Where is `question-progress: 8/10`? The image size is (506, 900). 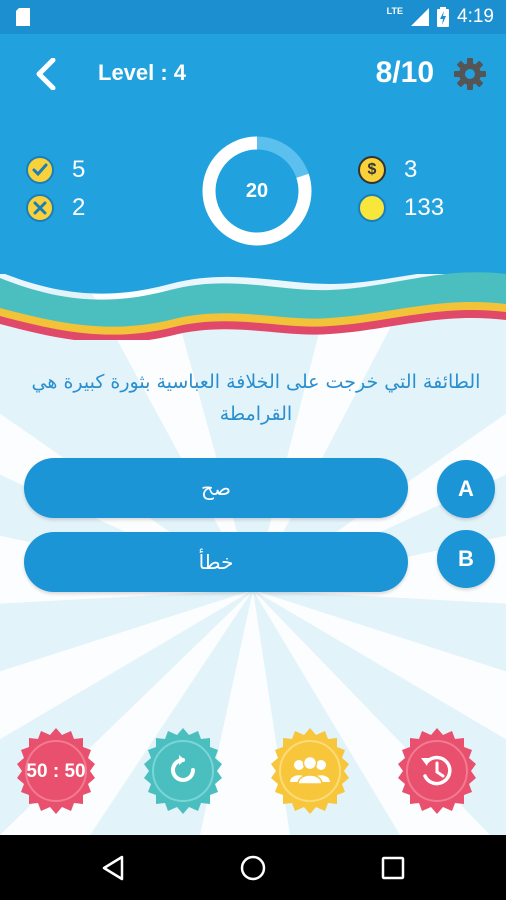
question-progress: 8/10 is located at coordinates (404, 72).